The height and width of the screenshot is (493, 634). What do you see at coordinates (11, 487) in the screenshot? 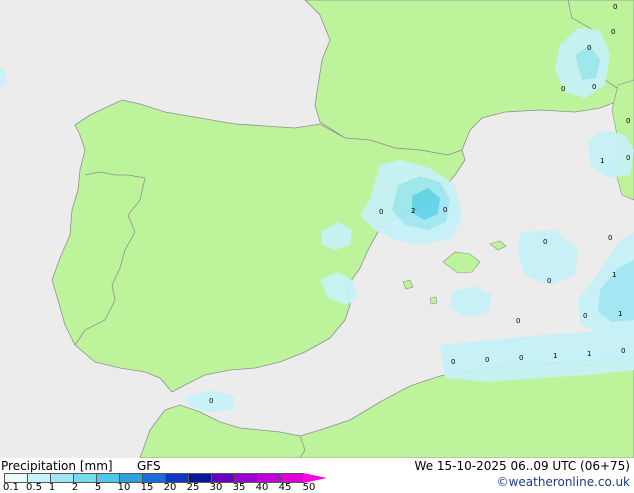
I see `scale-tick: 0.1` at bounding box center [11, 487].